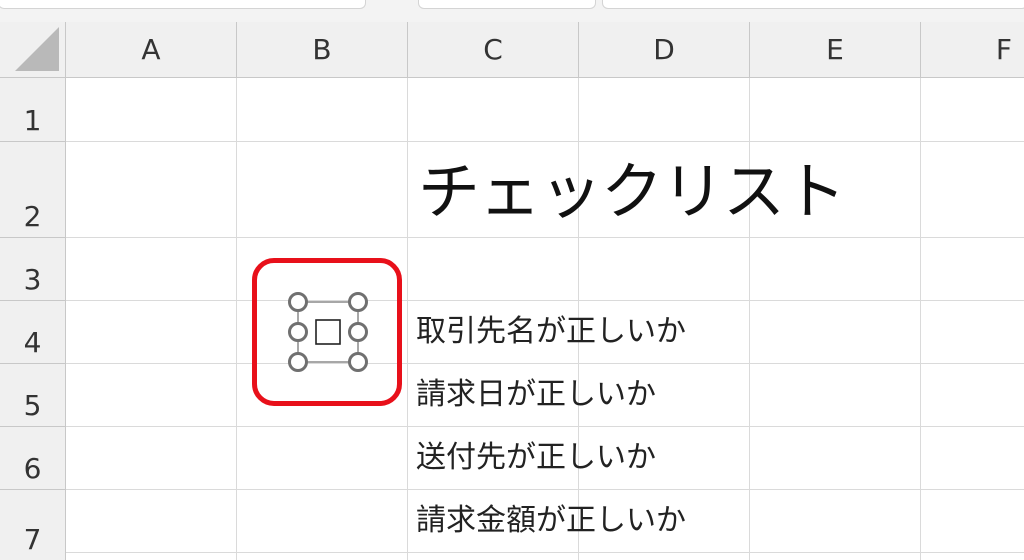  What do you see at coordinates (835, 50) in the screenshot?
I see `column-header-e: E` at bounding box center [835, 50].